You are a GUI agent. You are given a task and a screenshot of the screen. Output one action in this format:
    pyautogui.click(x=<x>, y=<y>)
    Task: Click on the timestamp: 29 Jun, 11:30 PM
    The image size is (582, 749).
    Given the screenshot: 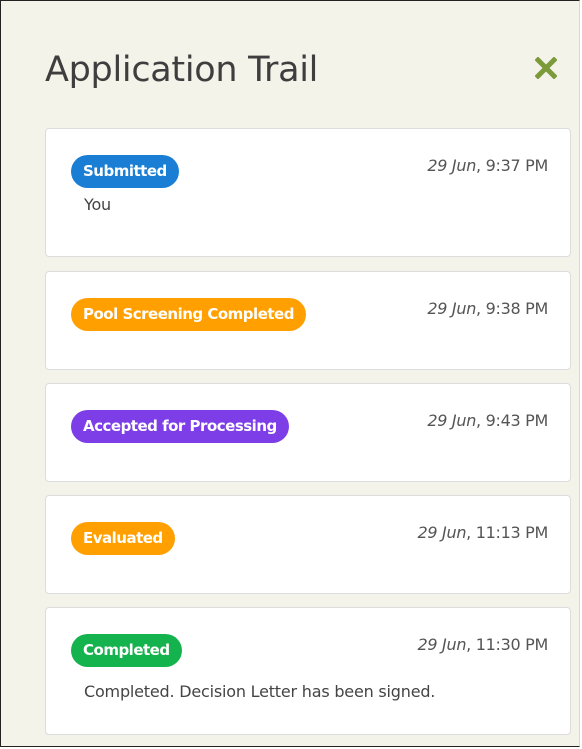 What is the action you would take?
    pyautogui.click(x=483, y=644)
    